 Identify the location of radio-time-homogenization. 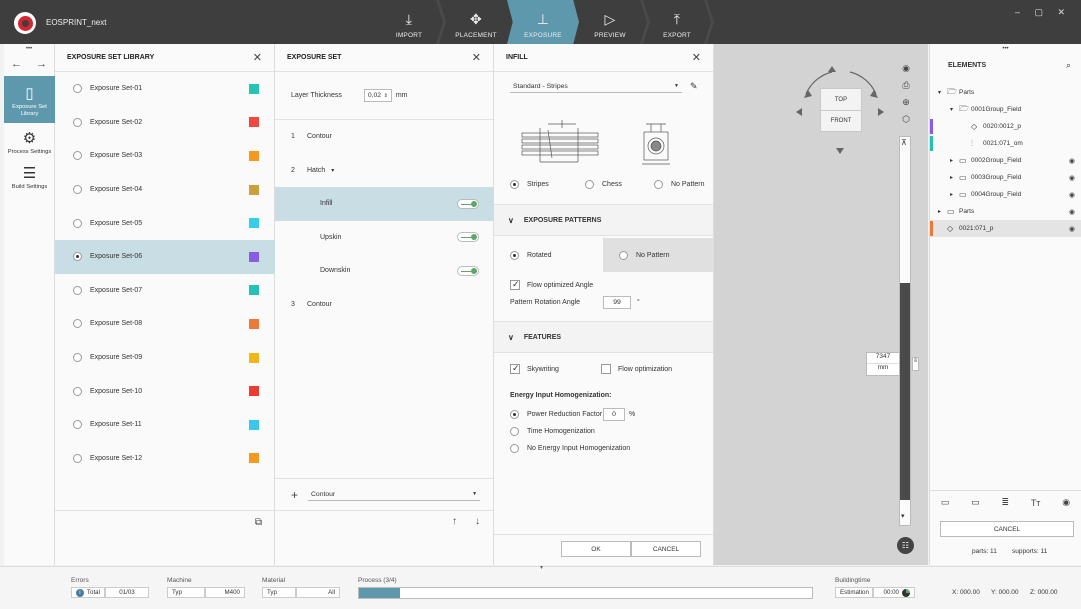
(514, 431).